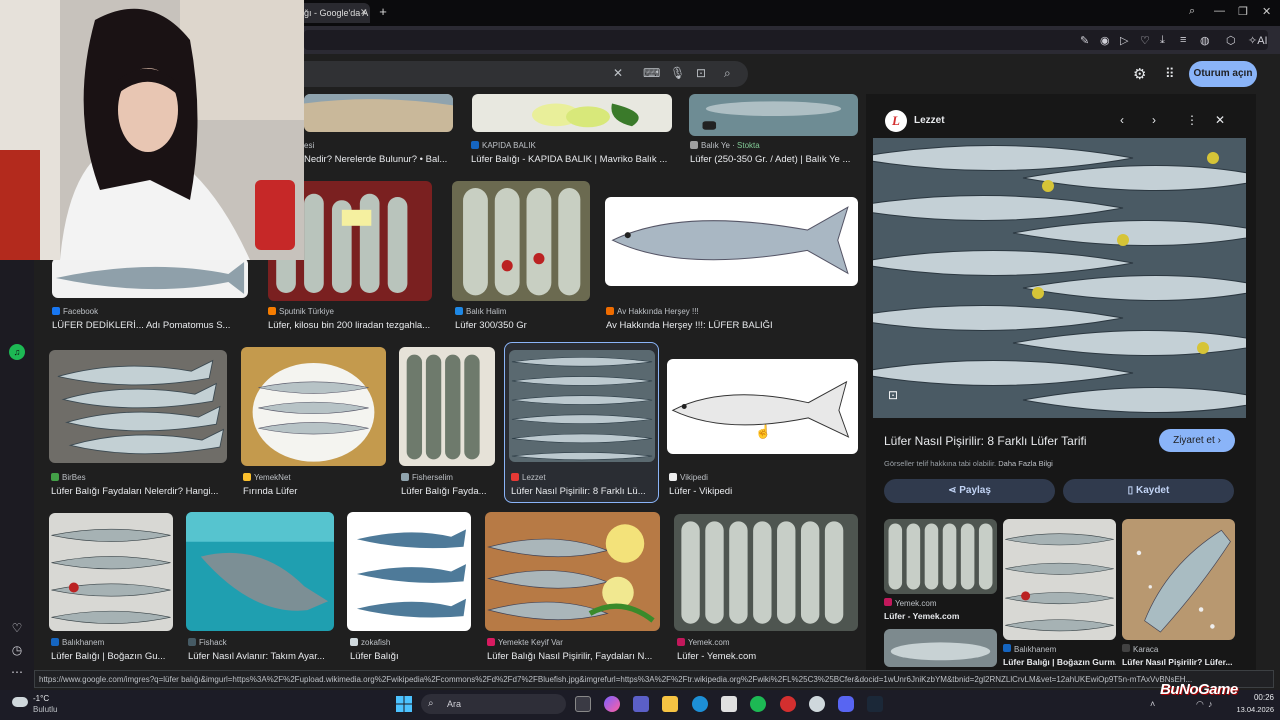 This screenshot has height=720, width=1280. Describe the element at coordinates (383, 12) in the screenshot. I see `new-tab-button: +` at that location.